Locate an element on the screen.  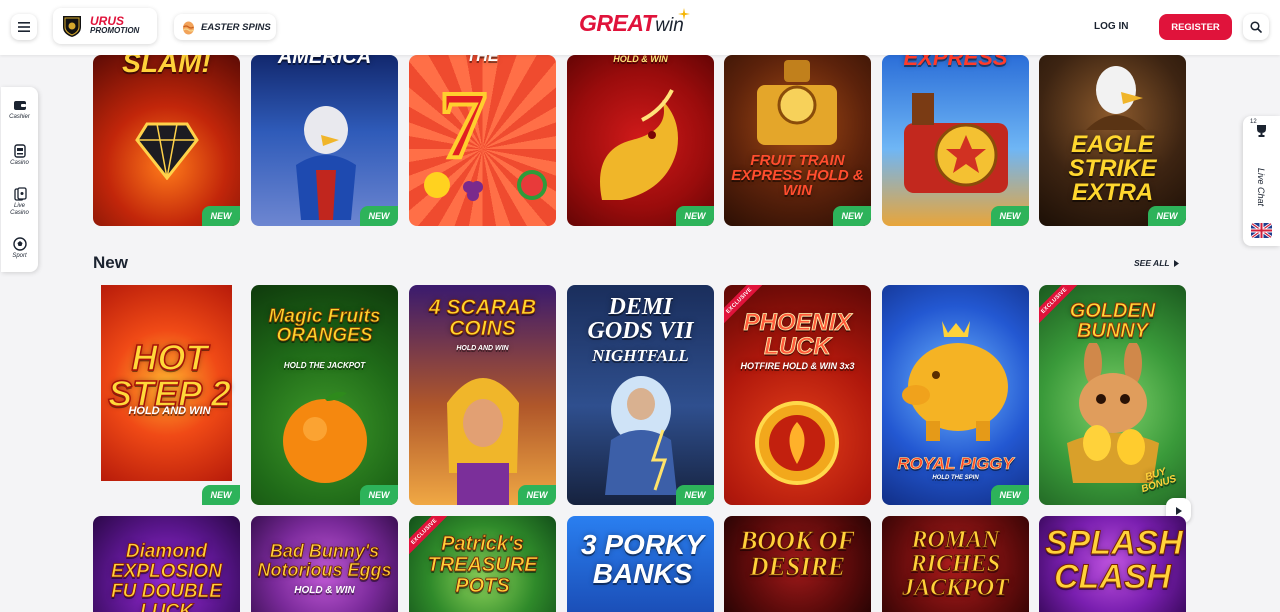
game-title: HOT STEP 2 is located at coordinates (169, 375).